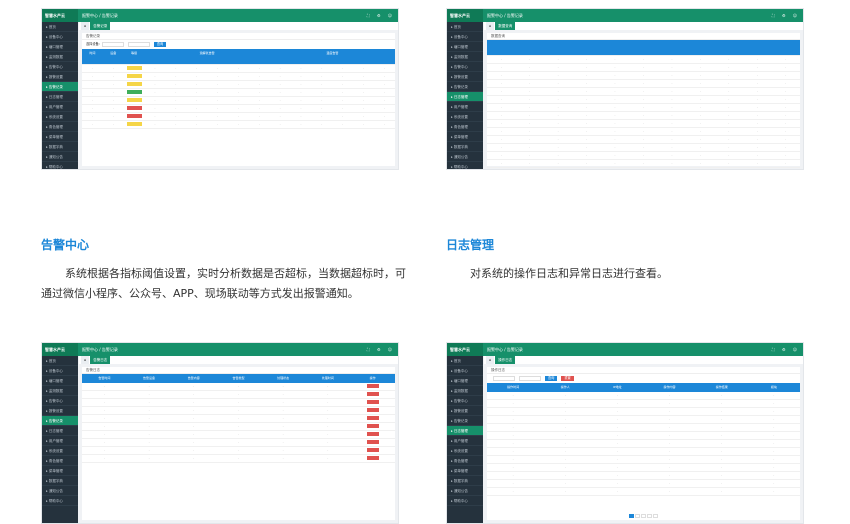 This screenshot has height=524, width=850. Describe the element at coordinates (567, 378) in the screenshot. I see `reset-button: 重置` at that location.